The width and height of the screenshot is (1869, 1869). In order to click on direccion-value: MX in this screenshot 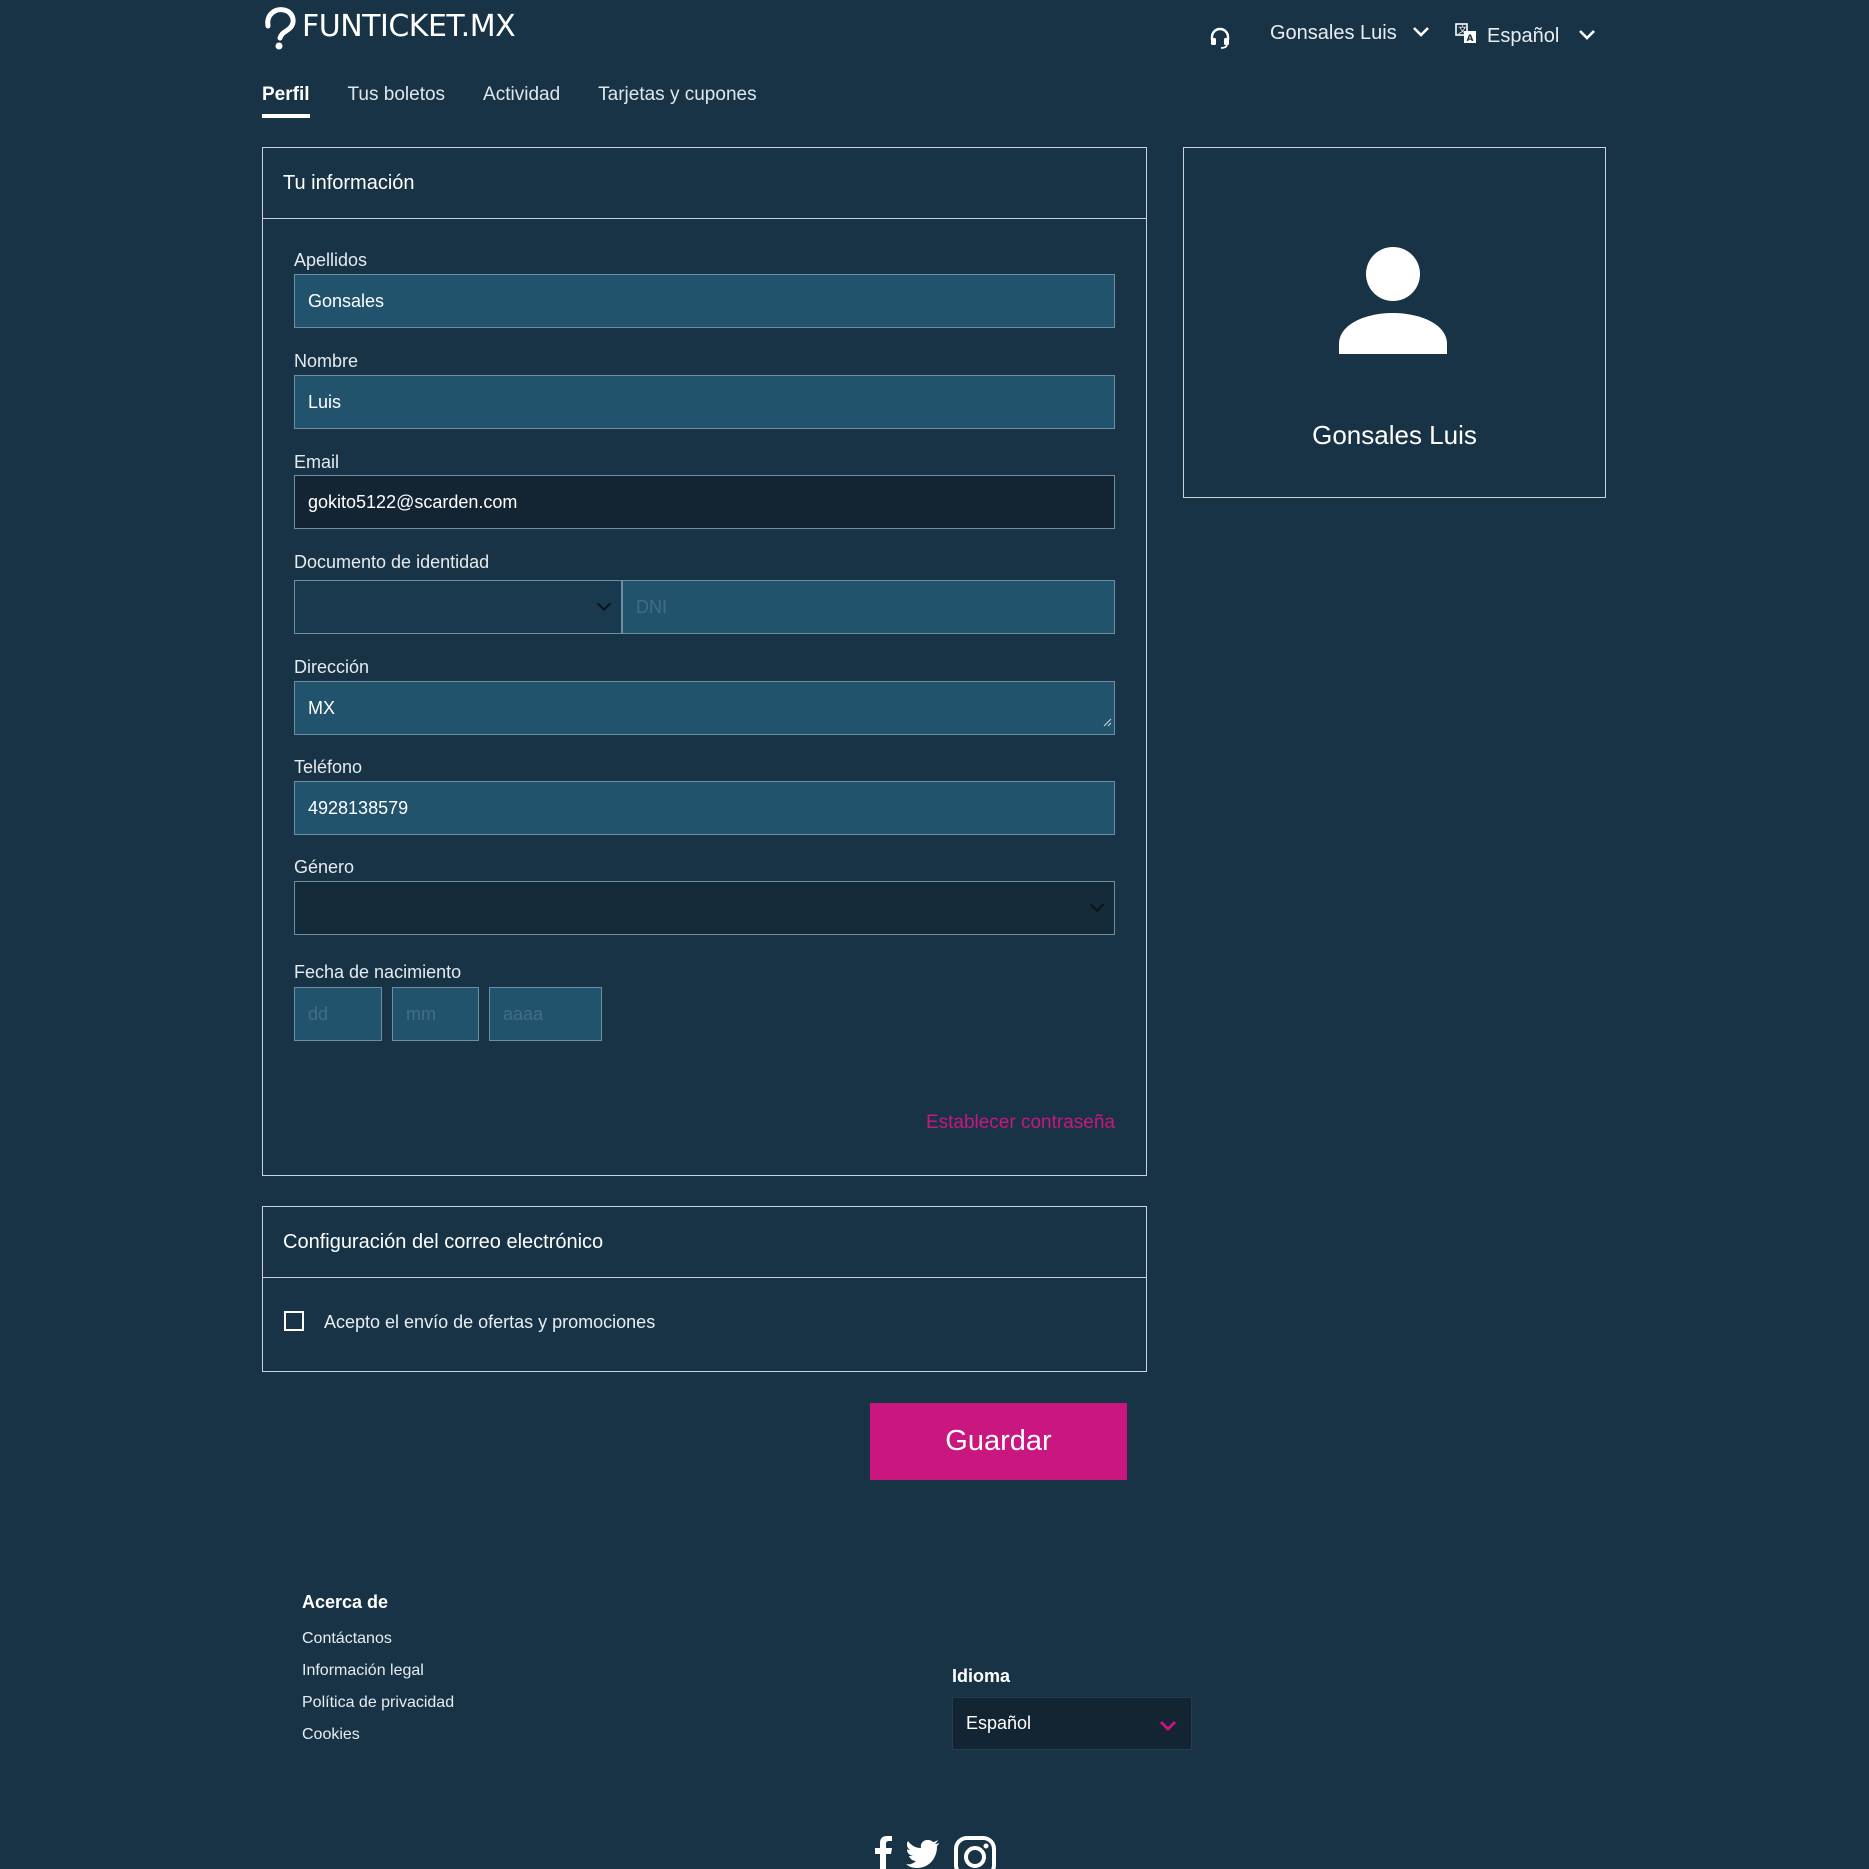, I will do `click(321, 707)`.